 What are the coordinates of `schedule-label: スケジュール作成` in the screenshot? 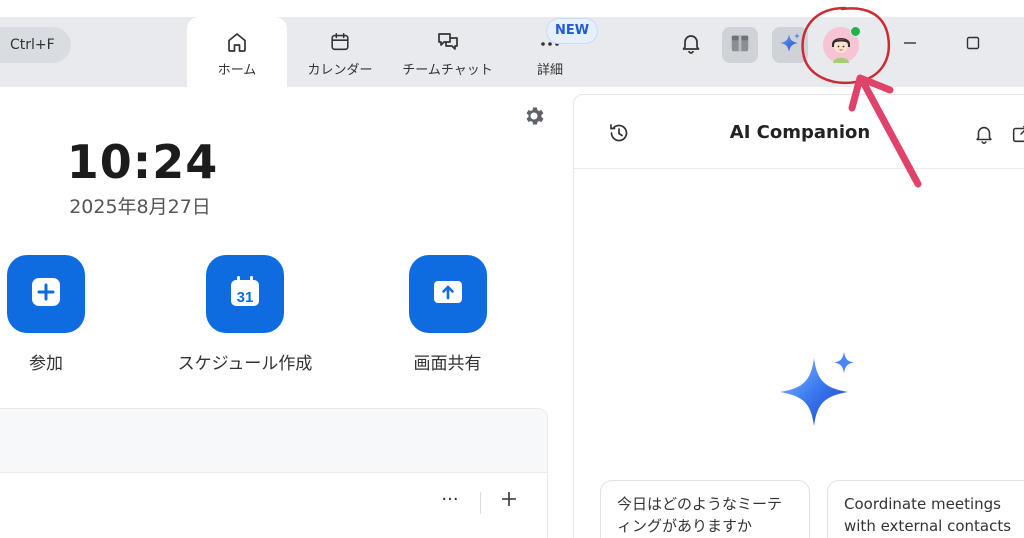 It's located at (245, 364).